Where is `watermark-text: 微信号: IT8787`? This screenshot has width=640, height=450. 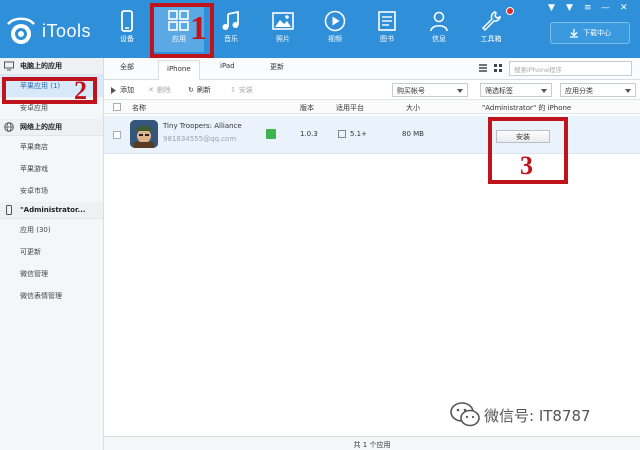 watermark-text: 微信号: IT8787 is located at coordinates (537, 415).